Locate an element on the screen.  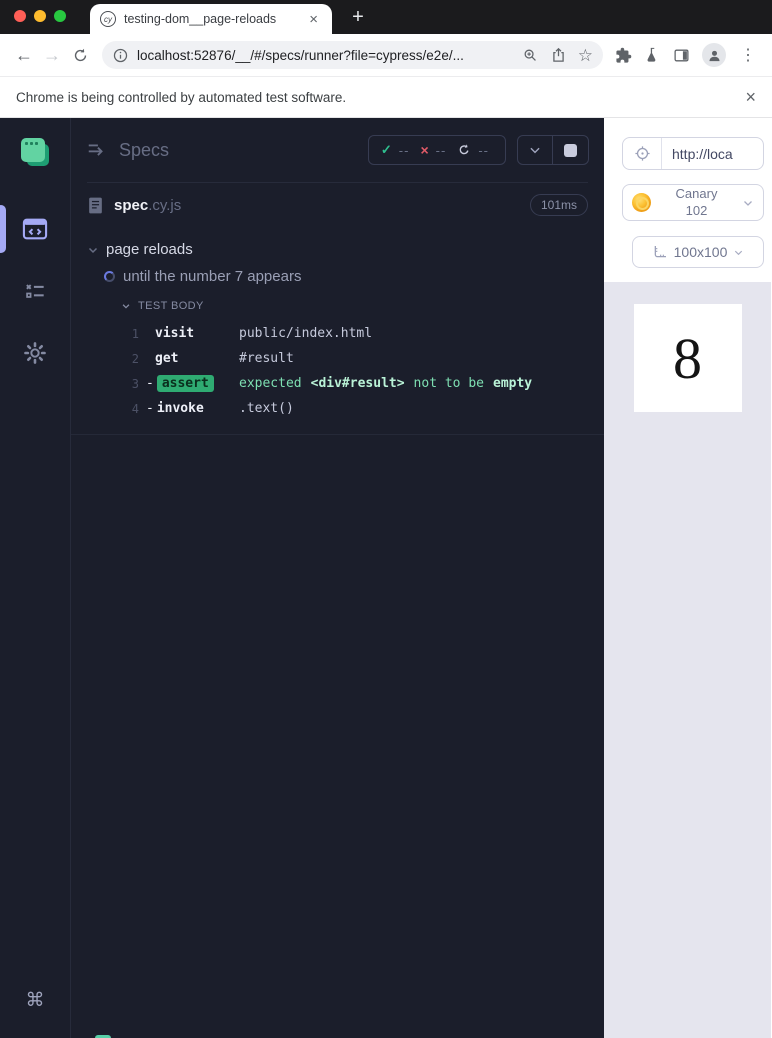
test-body-toggle: TEST BODY is located at coordinates (337, 306).